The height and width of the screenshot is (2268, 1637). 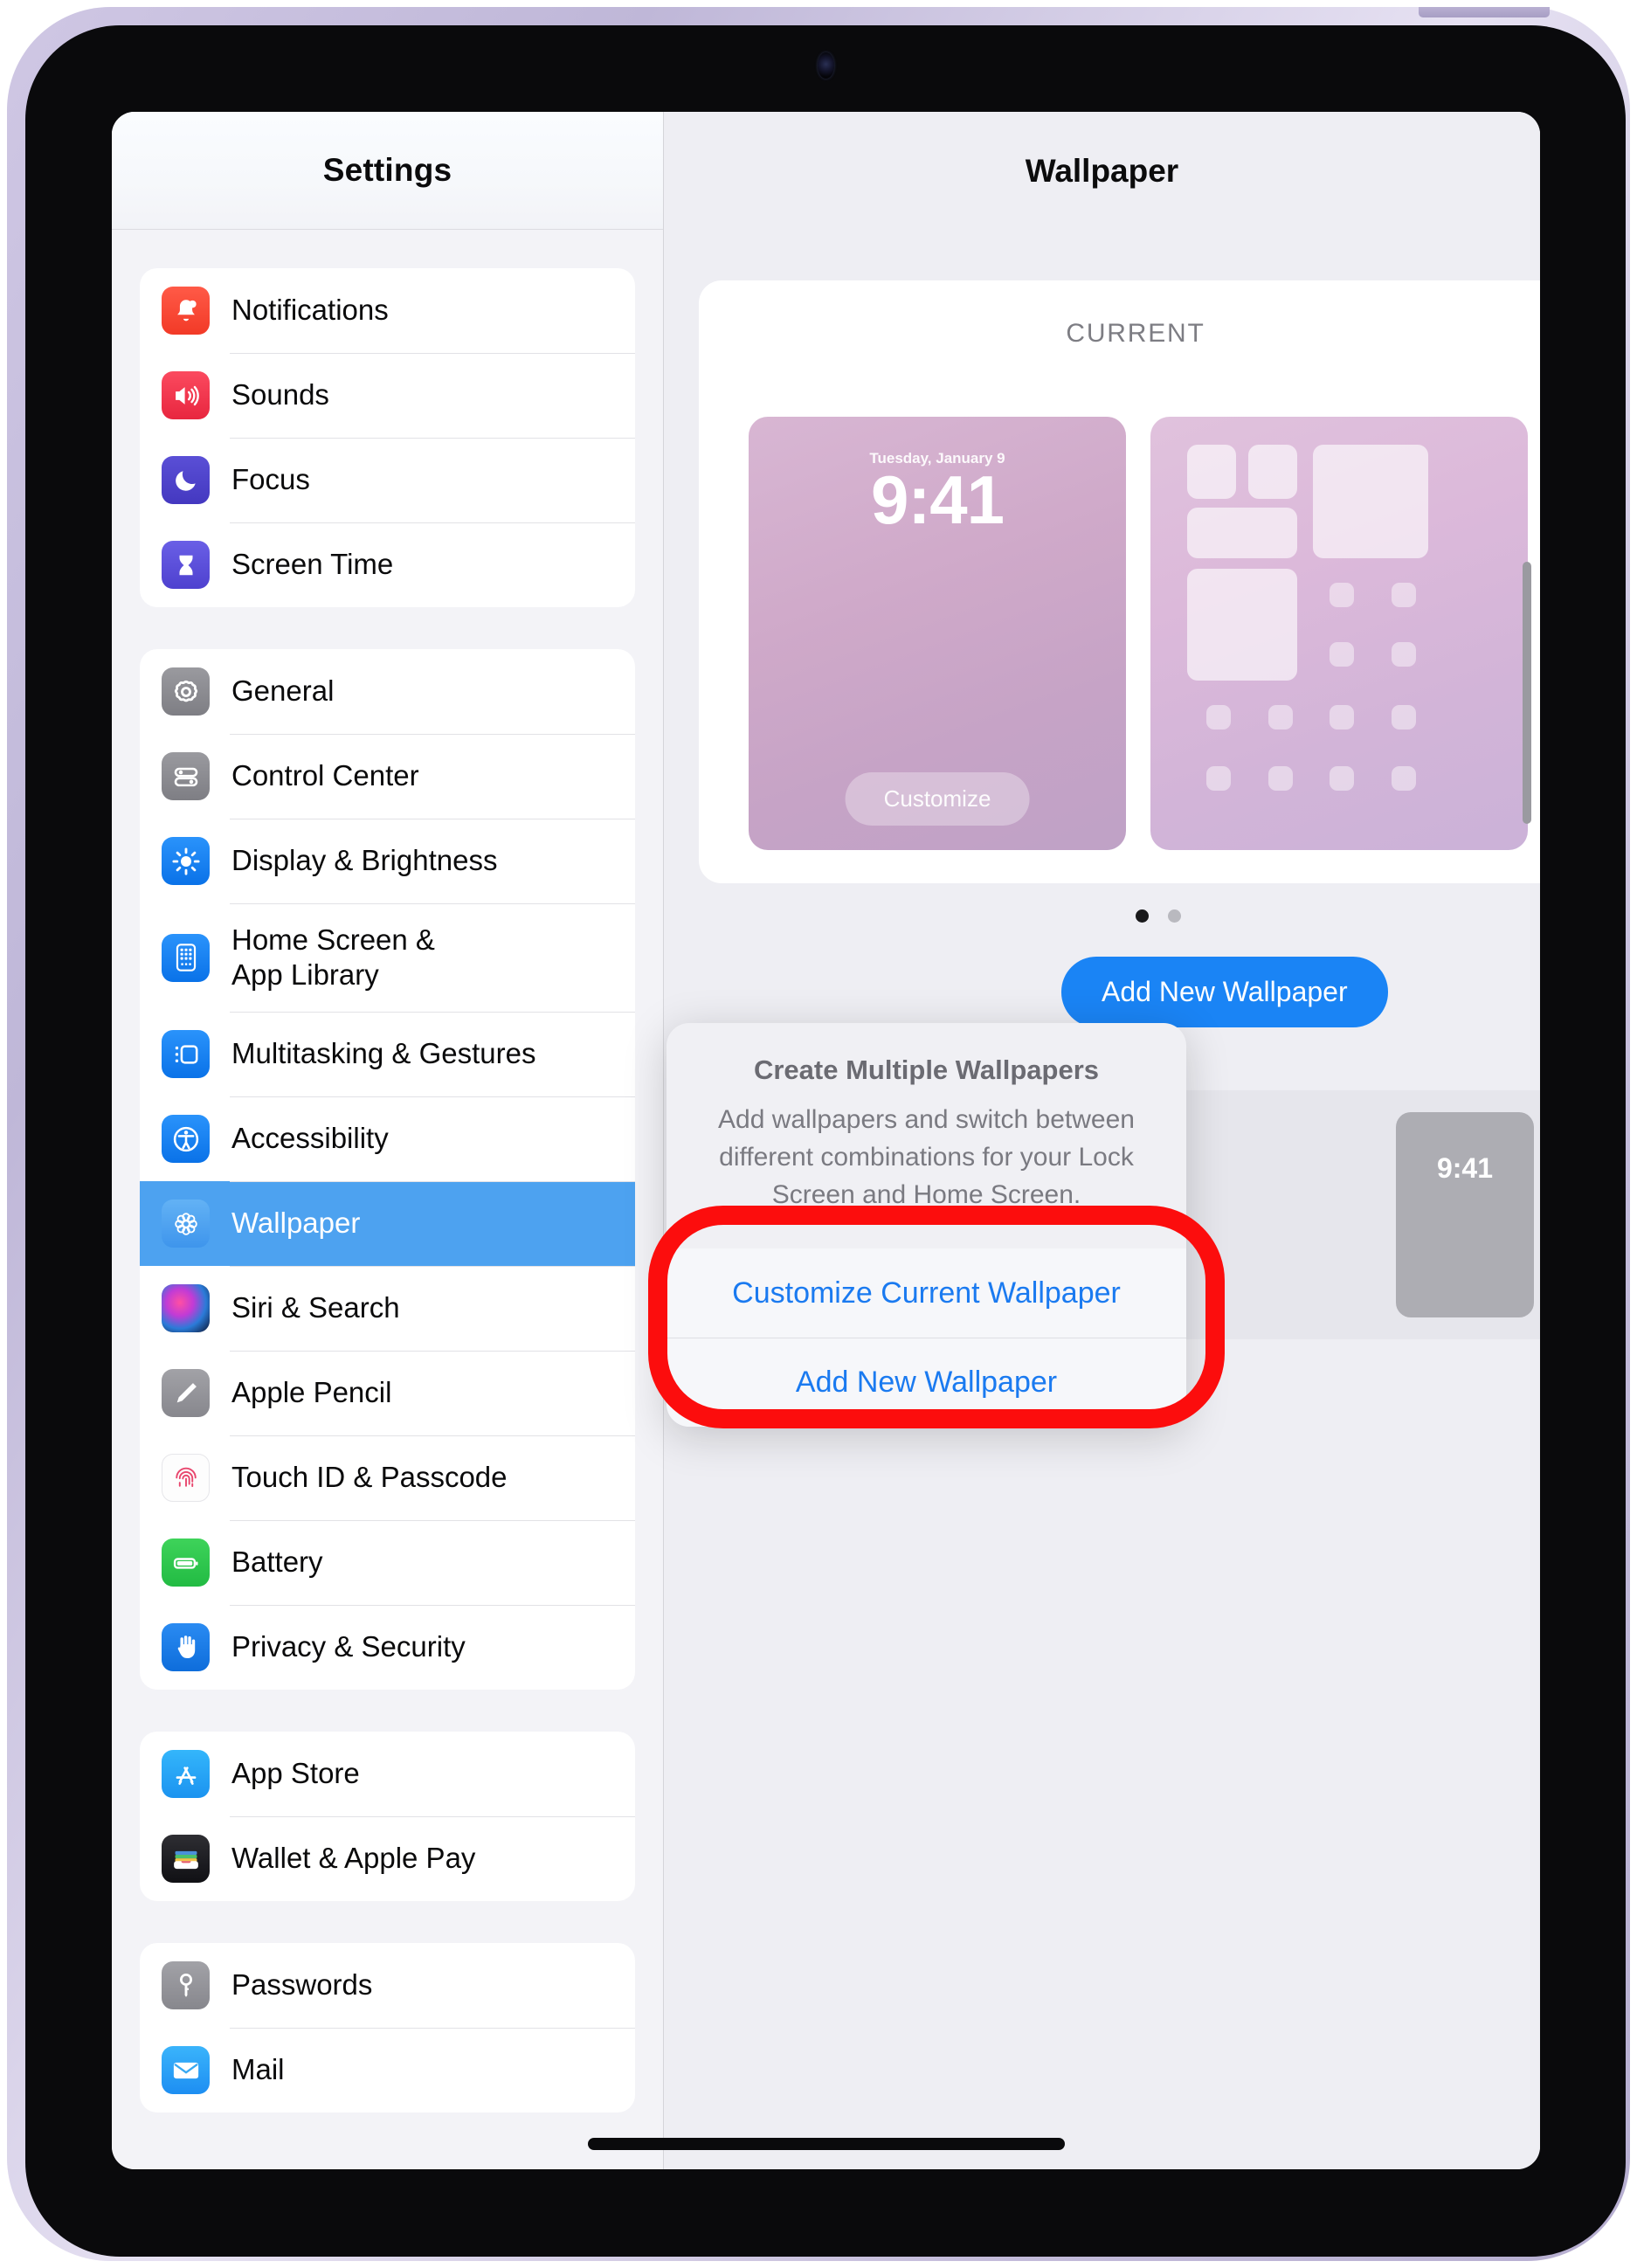 I want to click on sidebar-item-screen-time: Screen Time, so click(x=387, y=565).